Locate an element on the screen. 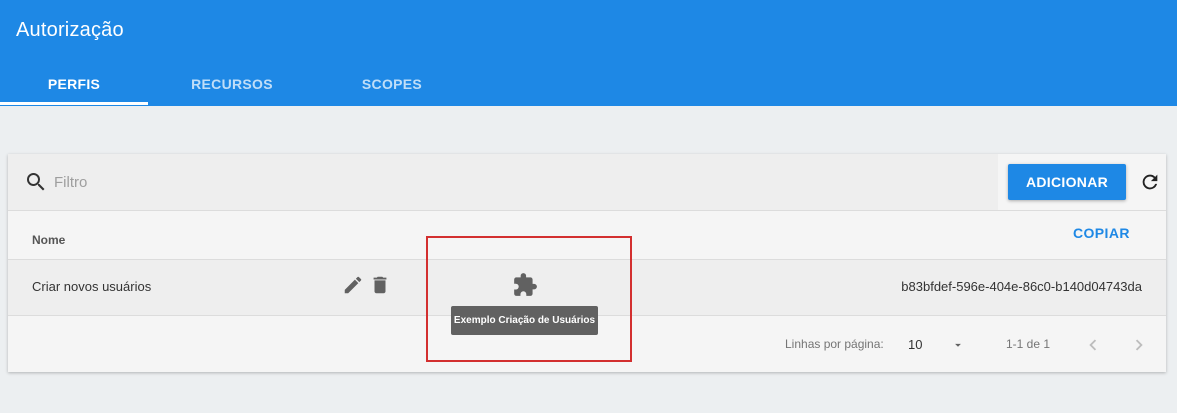 The width and height of the screenshot is (1177, 413). rows-per-page-select: 10 is located at coordinates (938, 345).